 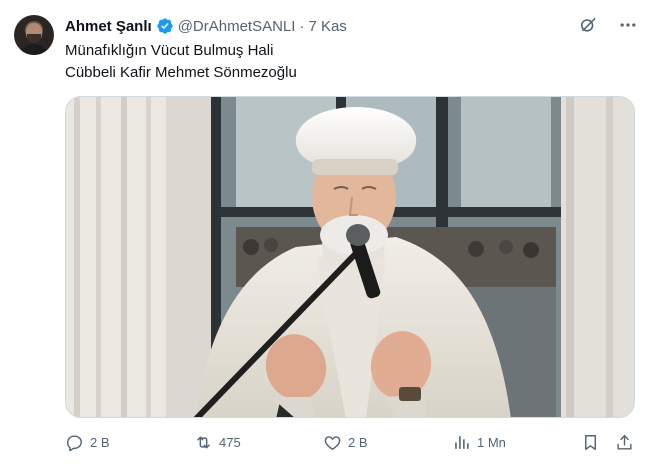 I want to click on tweet-text-line-1: Münafıklığın Vücut Bulmuş Hali, so click(x=169, y=50).